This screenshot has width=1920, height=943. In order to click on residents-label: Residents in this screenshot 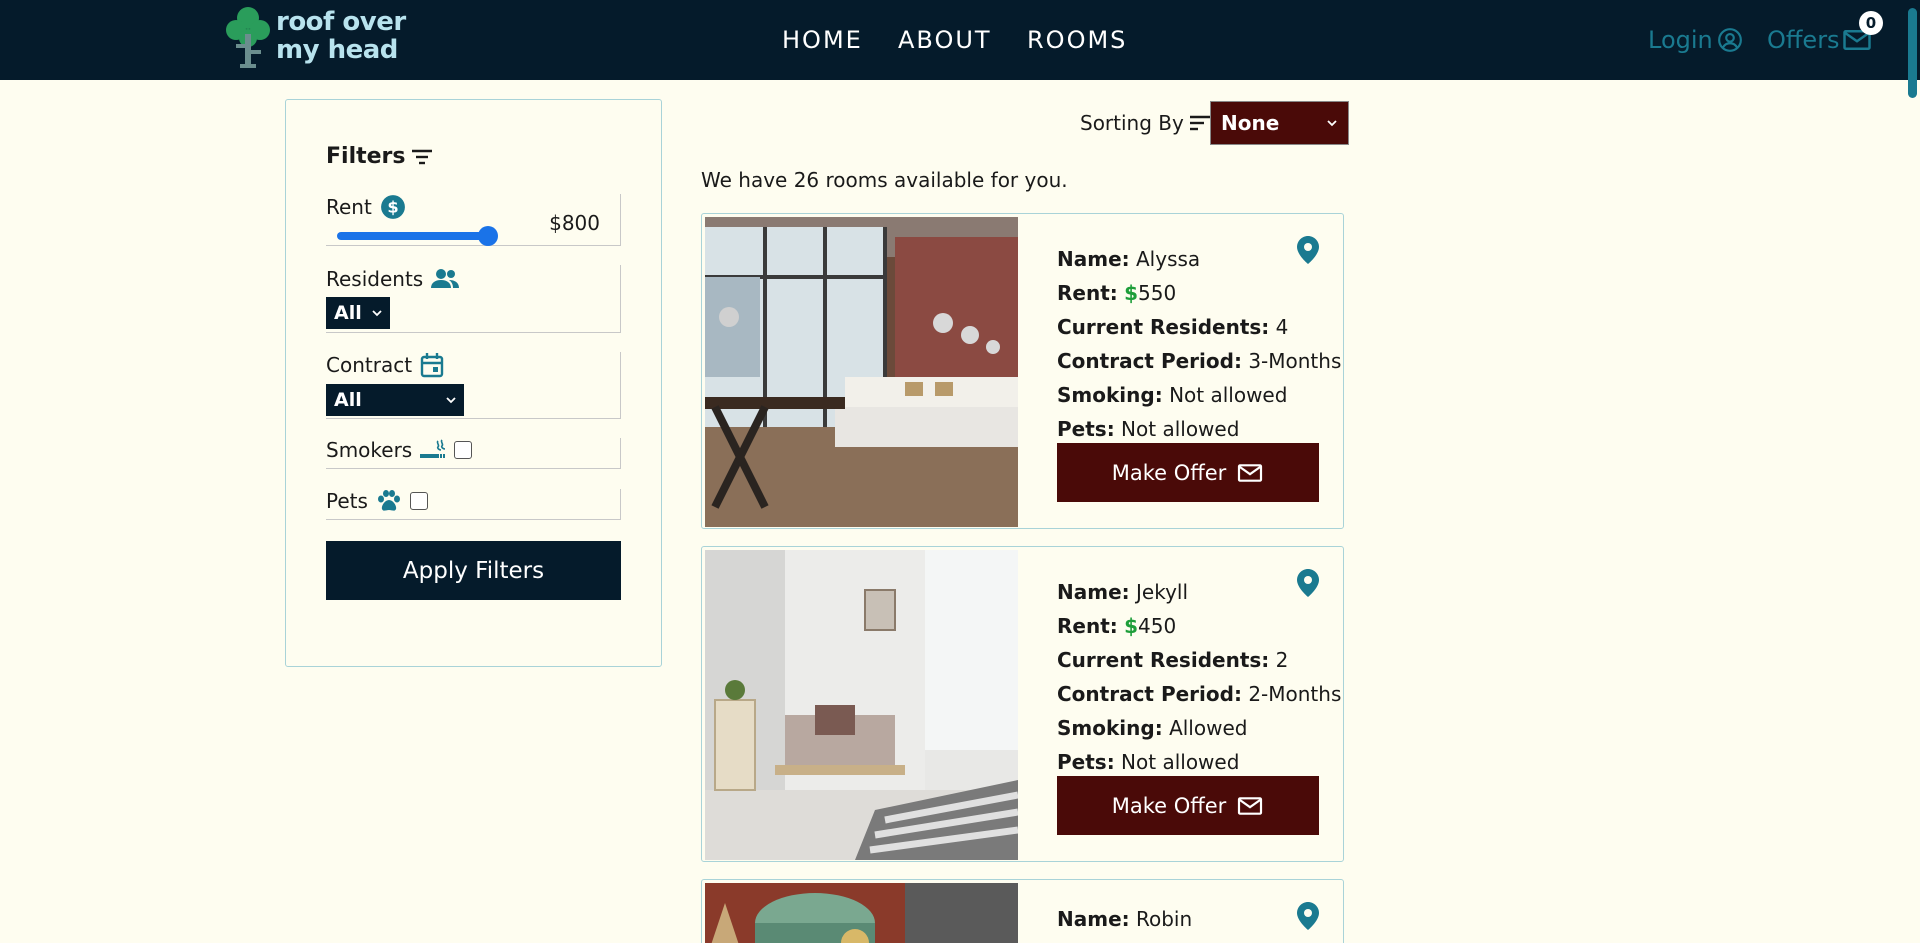, I will do `click(375, 279)`.